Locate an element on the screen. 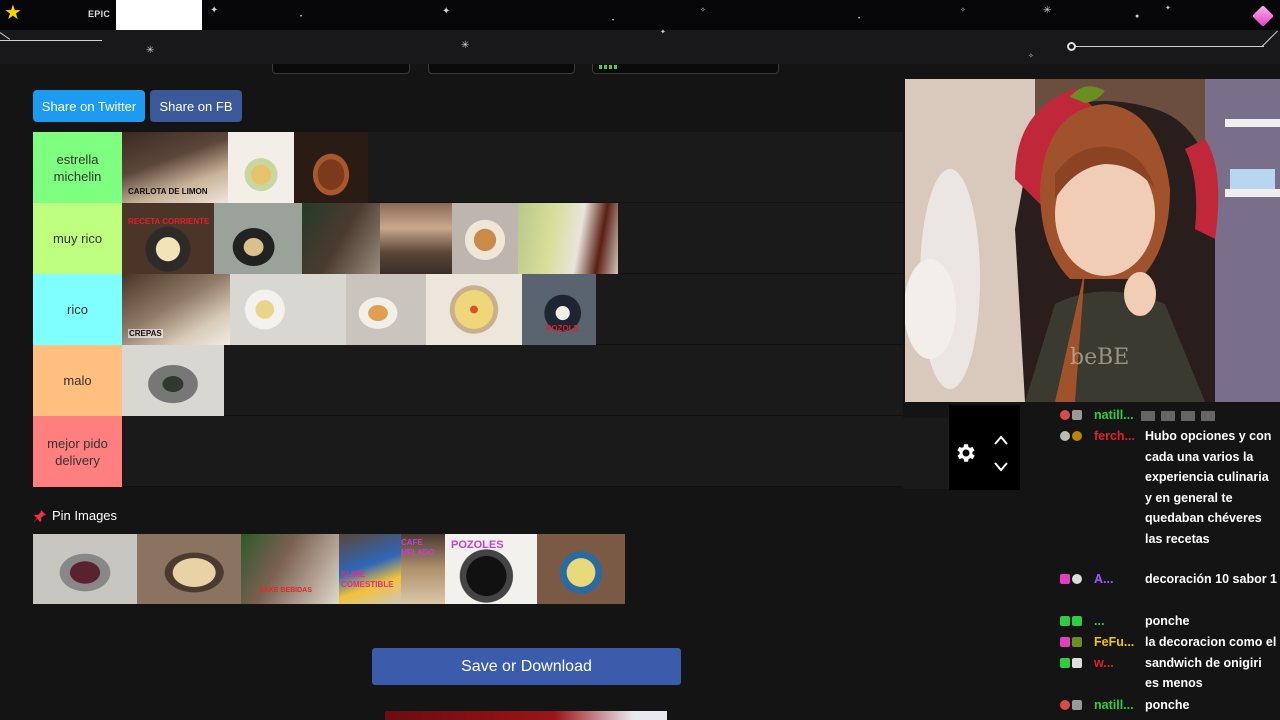  ad-banner is located at coordinates (526, 715).